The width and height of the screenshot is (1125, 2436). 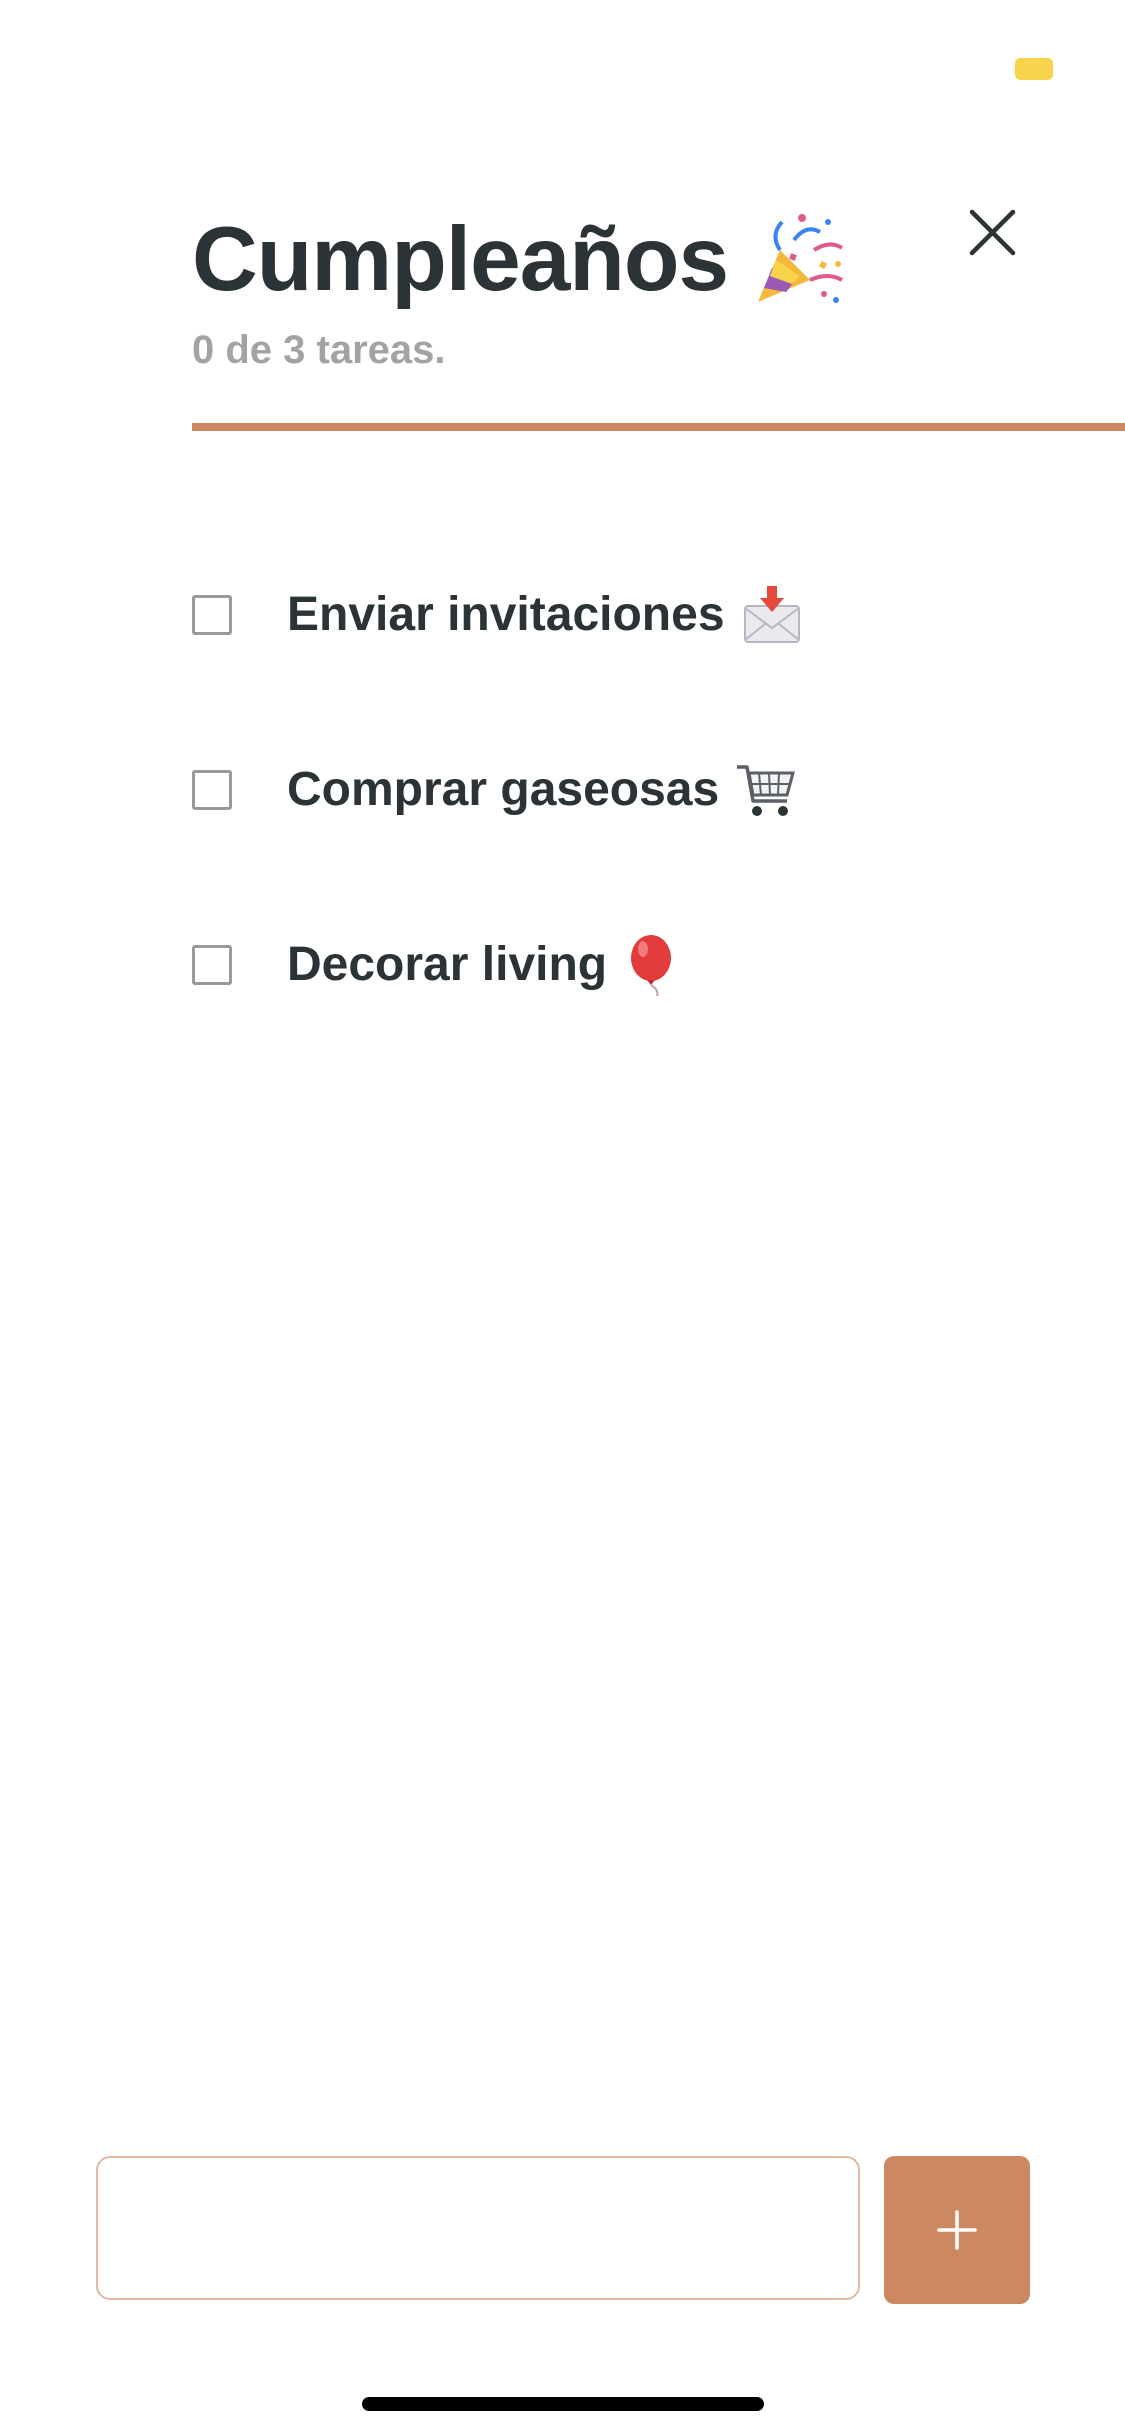 I want to click on task-item: Decorar living, so click(x=642, y=965).